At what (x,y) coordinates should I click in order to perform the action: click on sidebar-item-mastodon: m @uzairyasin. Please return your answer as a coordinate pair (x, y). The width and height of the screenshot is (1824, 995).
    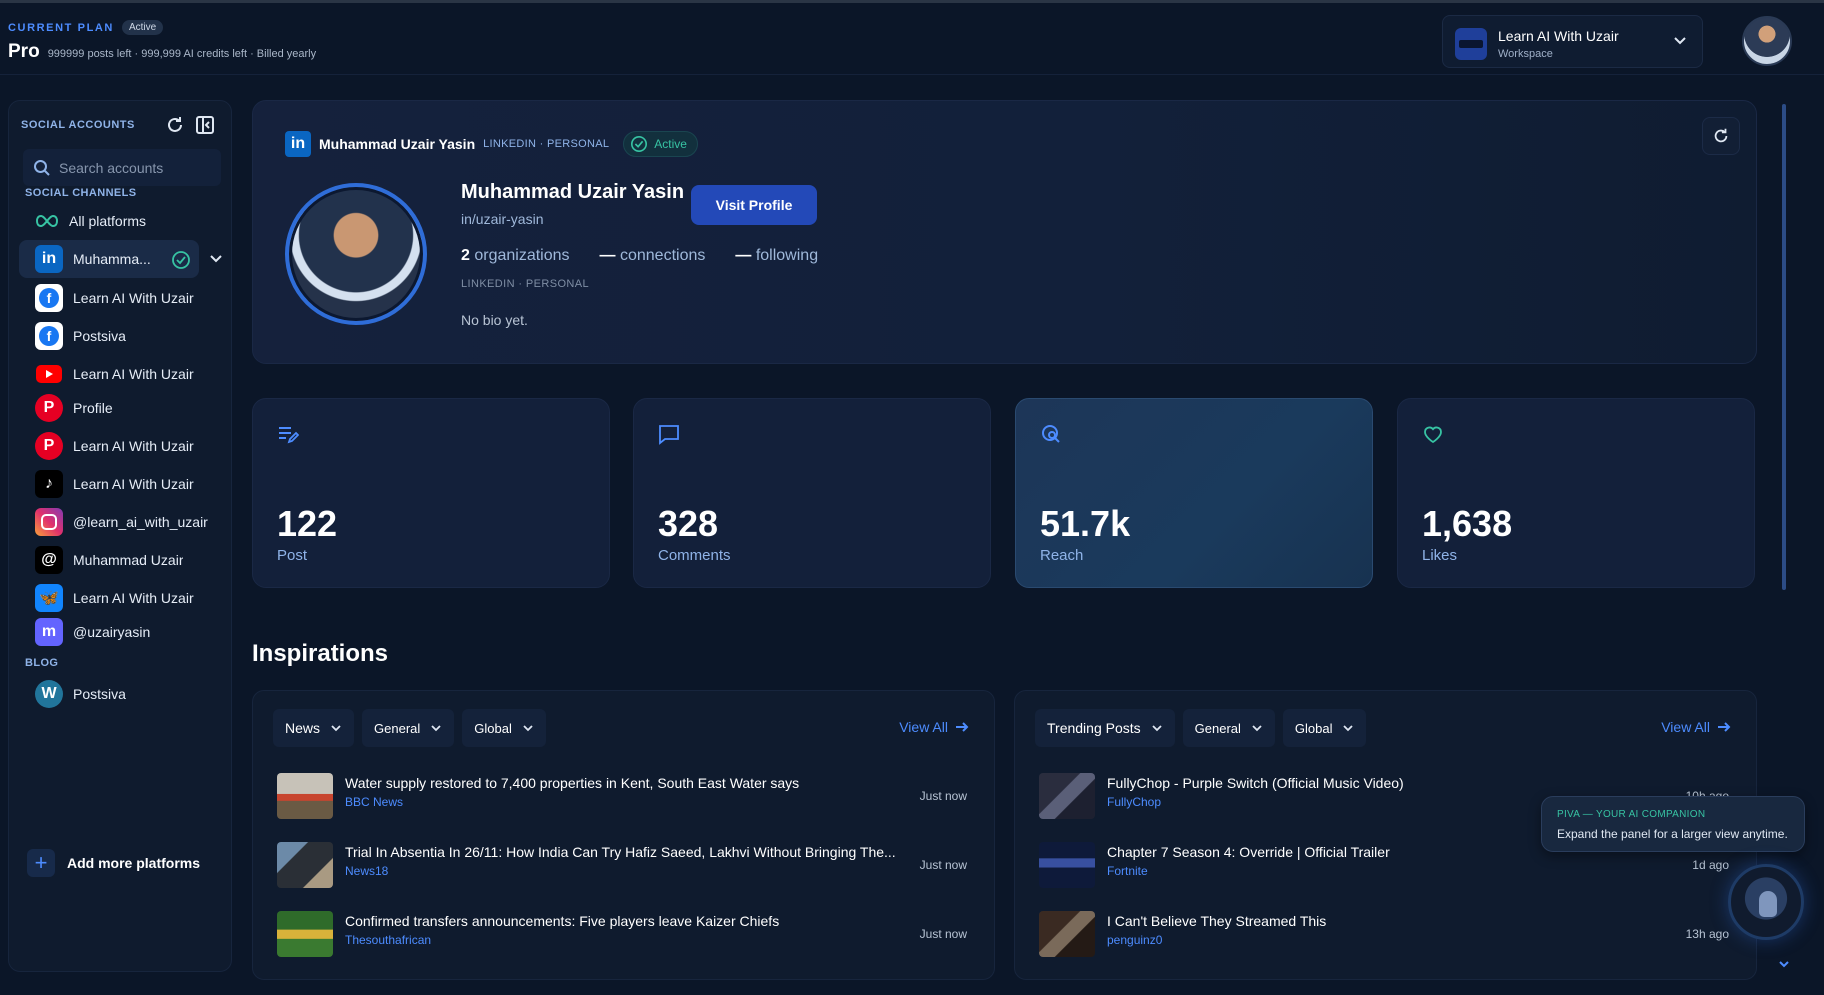
    Looking at the image, I should click on (121, 632).